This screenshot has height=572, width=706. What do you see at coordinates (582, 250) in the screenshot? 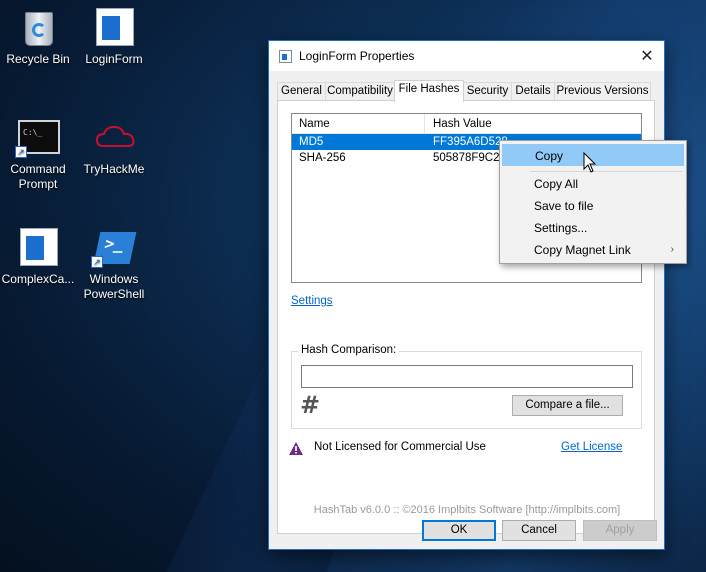
I see `menu-item-label: Copy Magnet Link` at bounding box center [582, 250].